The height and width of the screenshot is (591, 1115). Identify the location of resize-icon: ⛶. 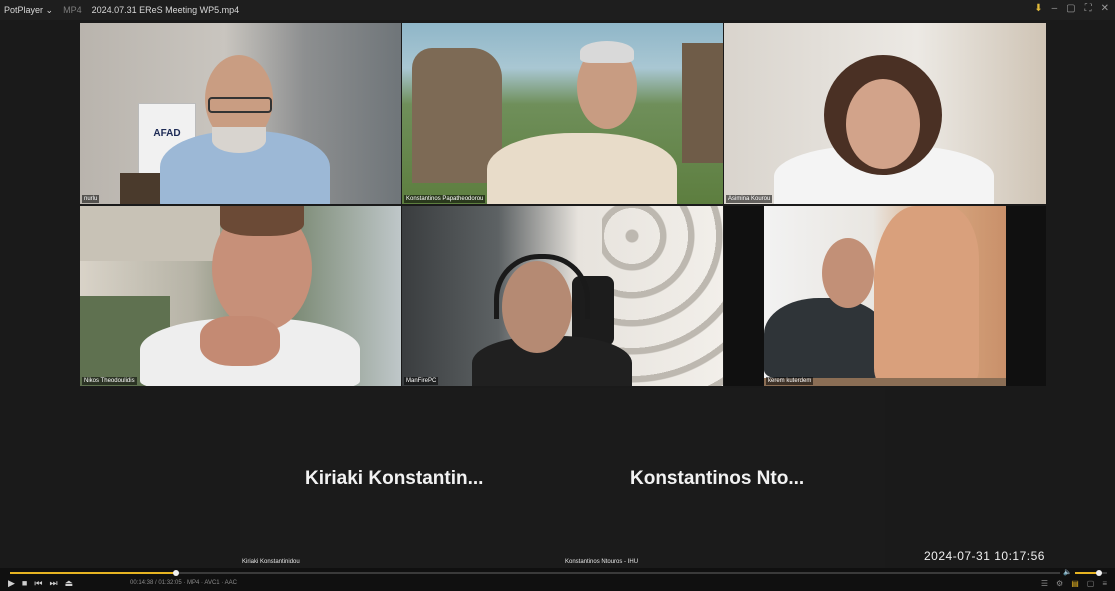
(1088, 8).